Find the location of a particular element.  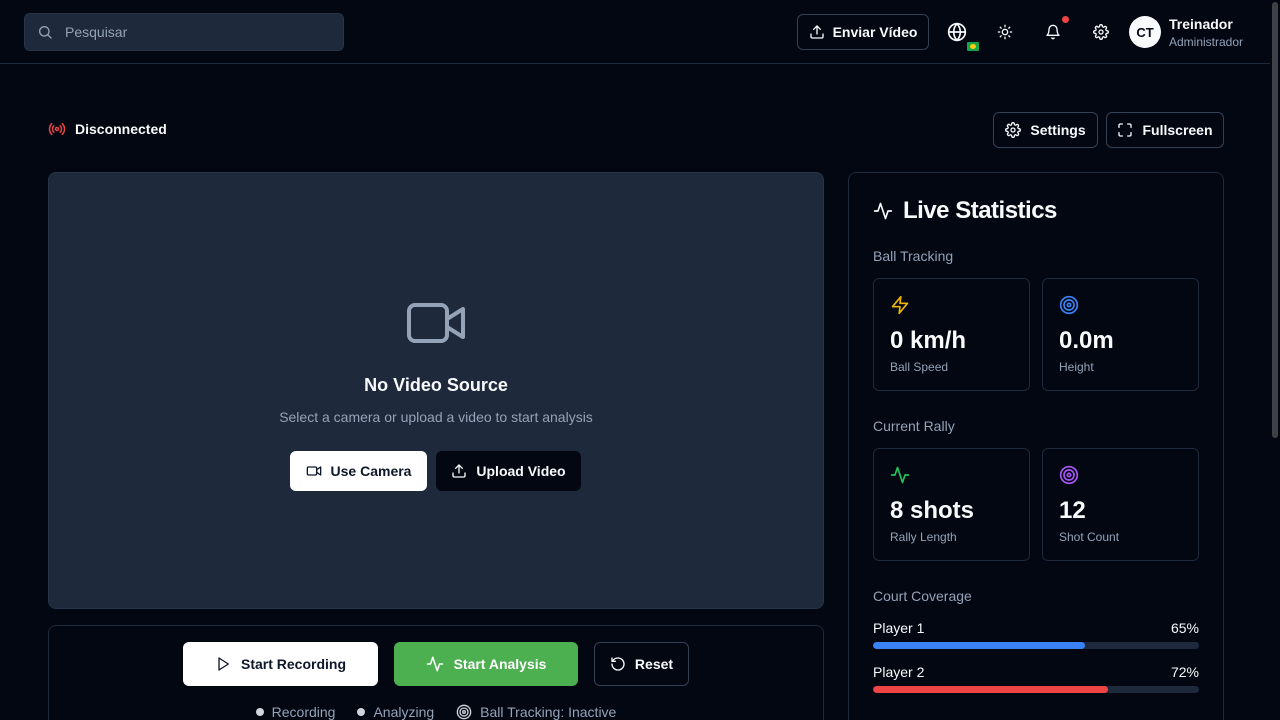

no-video-title: No Video Source is located at coordinates (436, 385).